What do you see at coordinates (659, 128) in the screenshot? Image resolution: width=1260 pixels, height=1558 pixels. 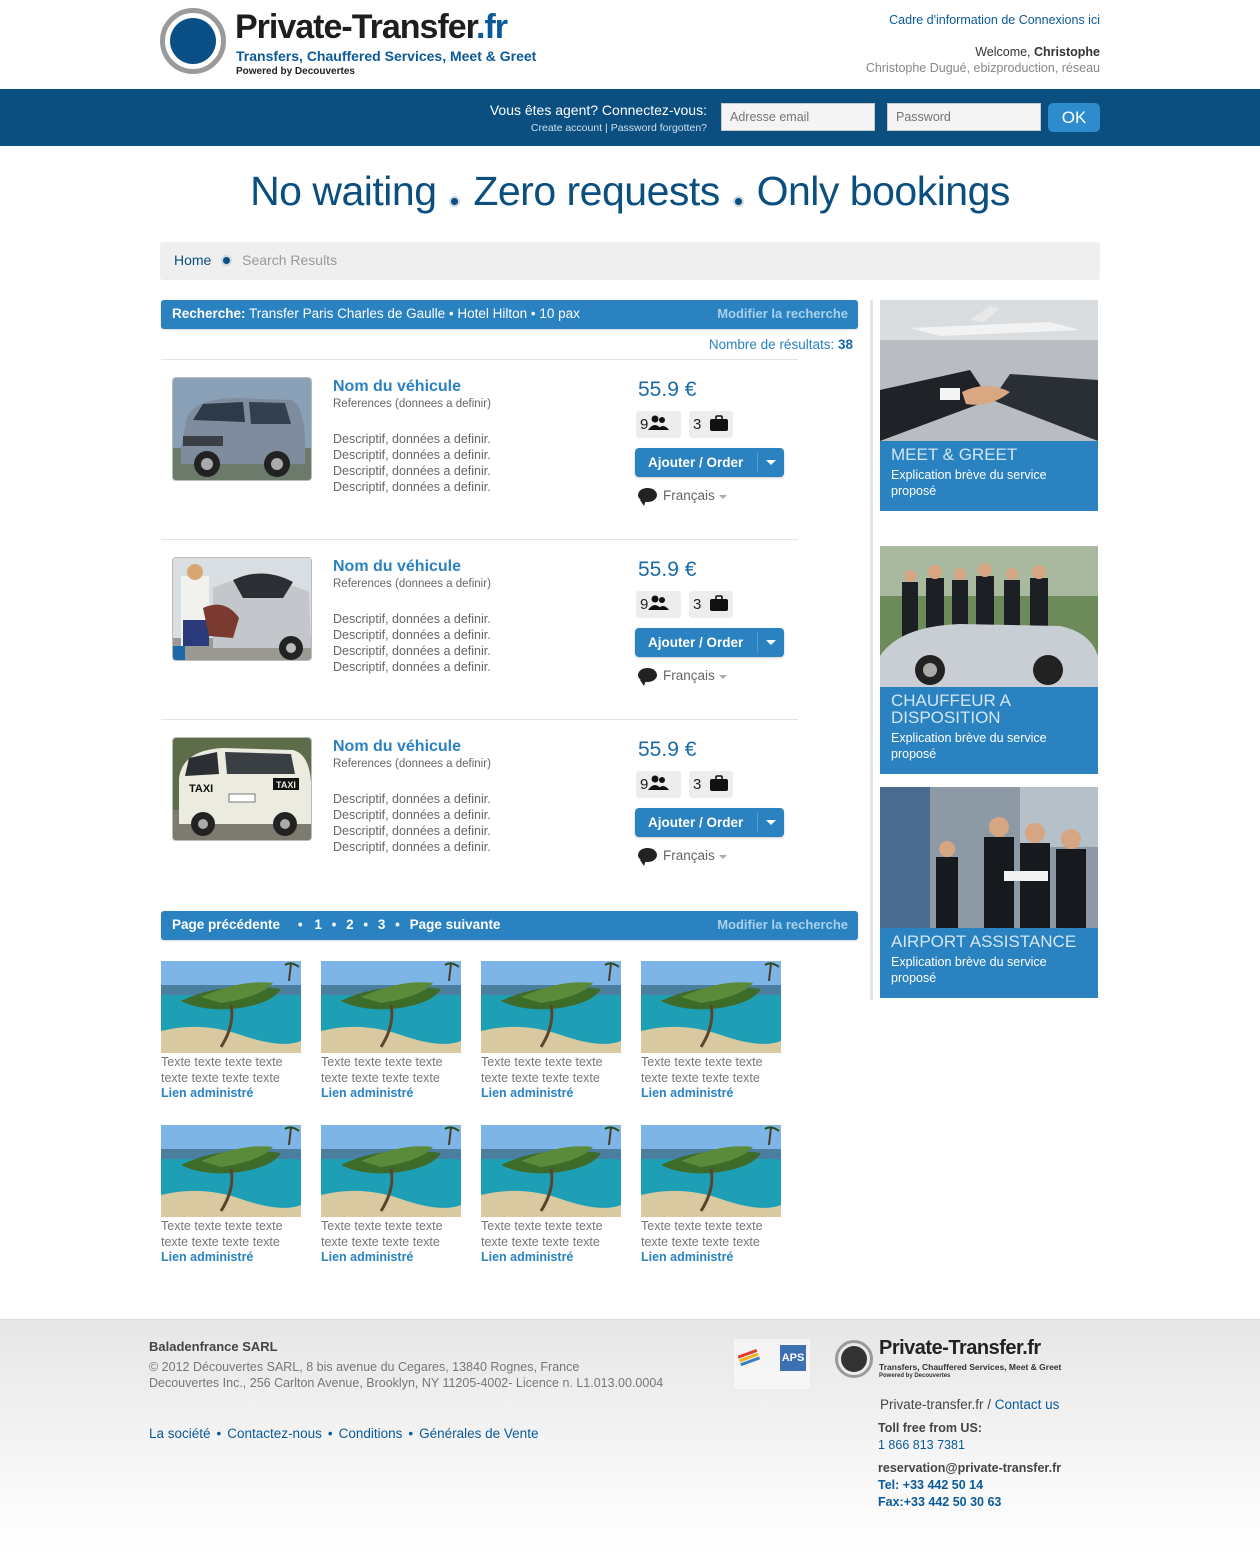 I see `password-forgotten-link: Password forgotten?` at bounding box center [659, 128].